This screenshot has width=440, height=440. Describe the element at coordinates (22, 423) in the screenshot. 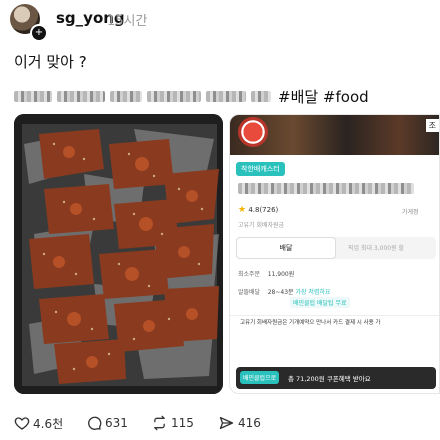

I see `heart-icon` at that location.